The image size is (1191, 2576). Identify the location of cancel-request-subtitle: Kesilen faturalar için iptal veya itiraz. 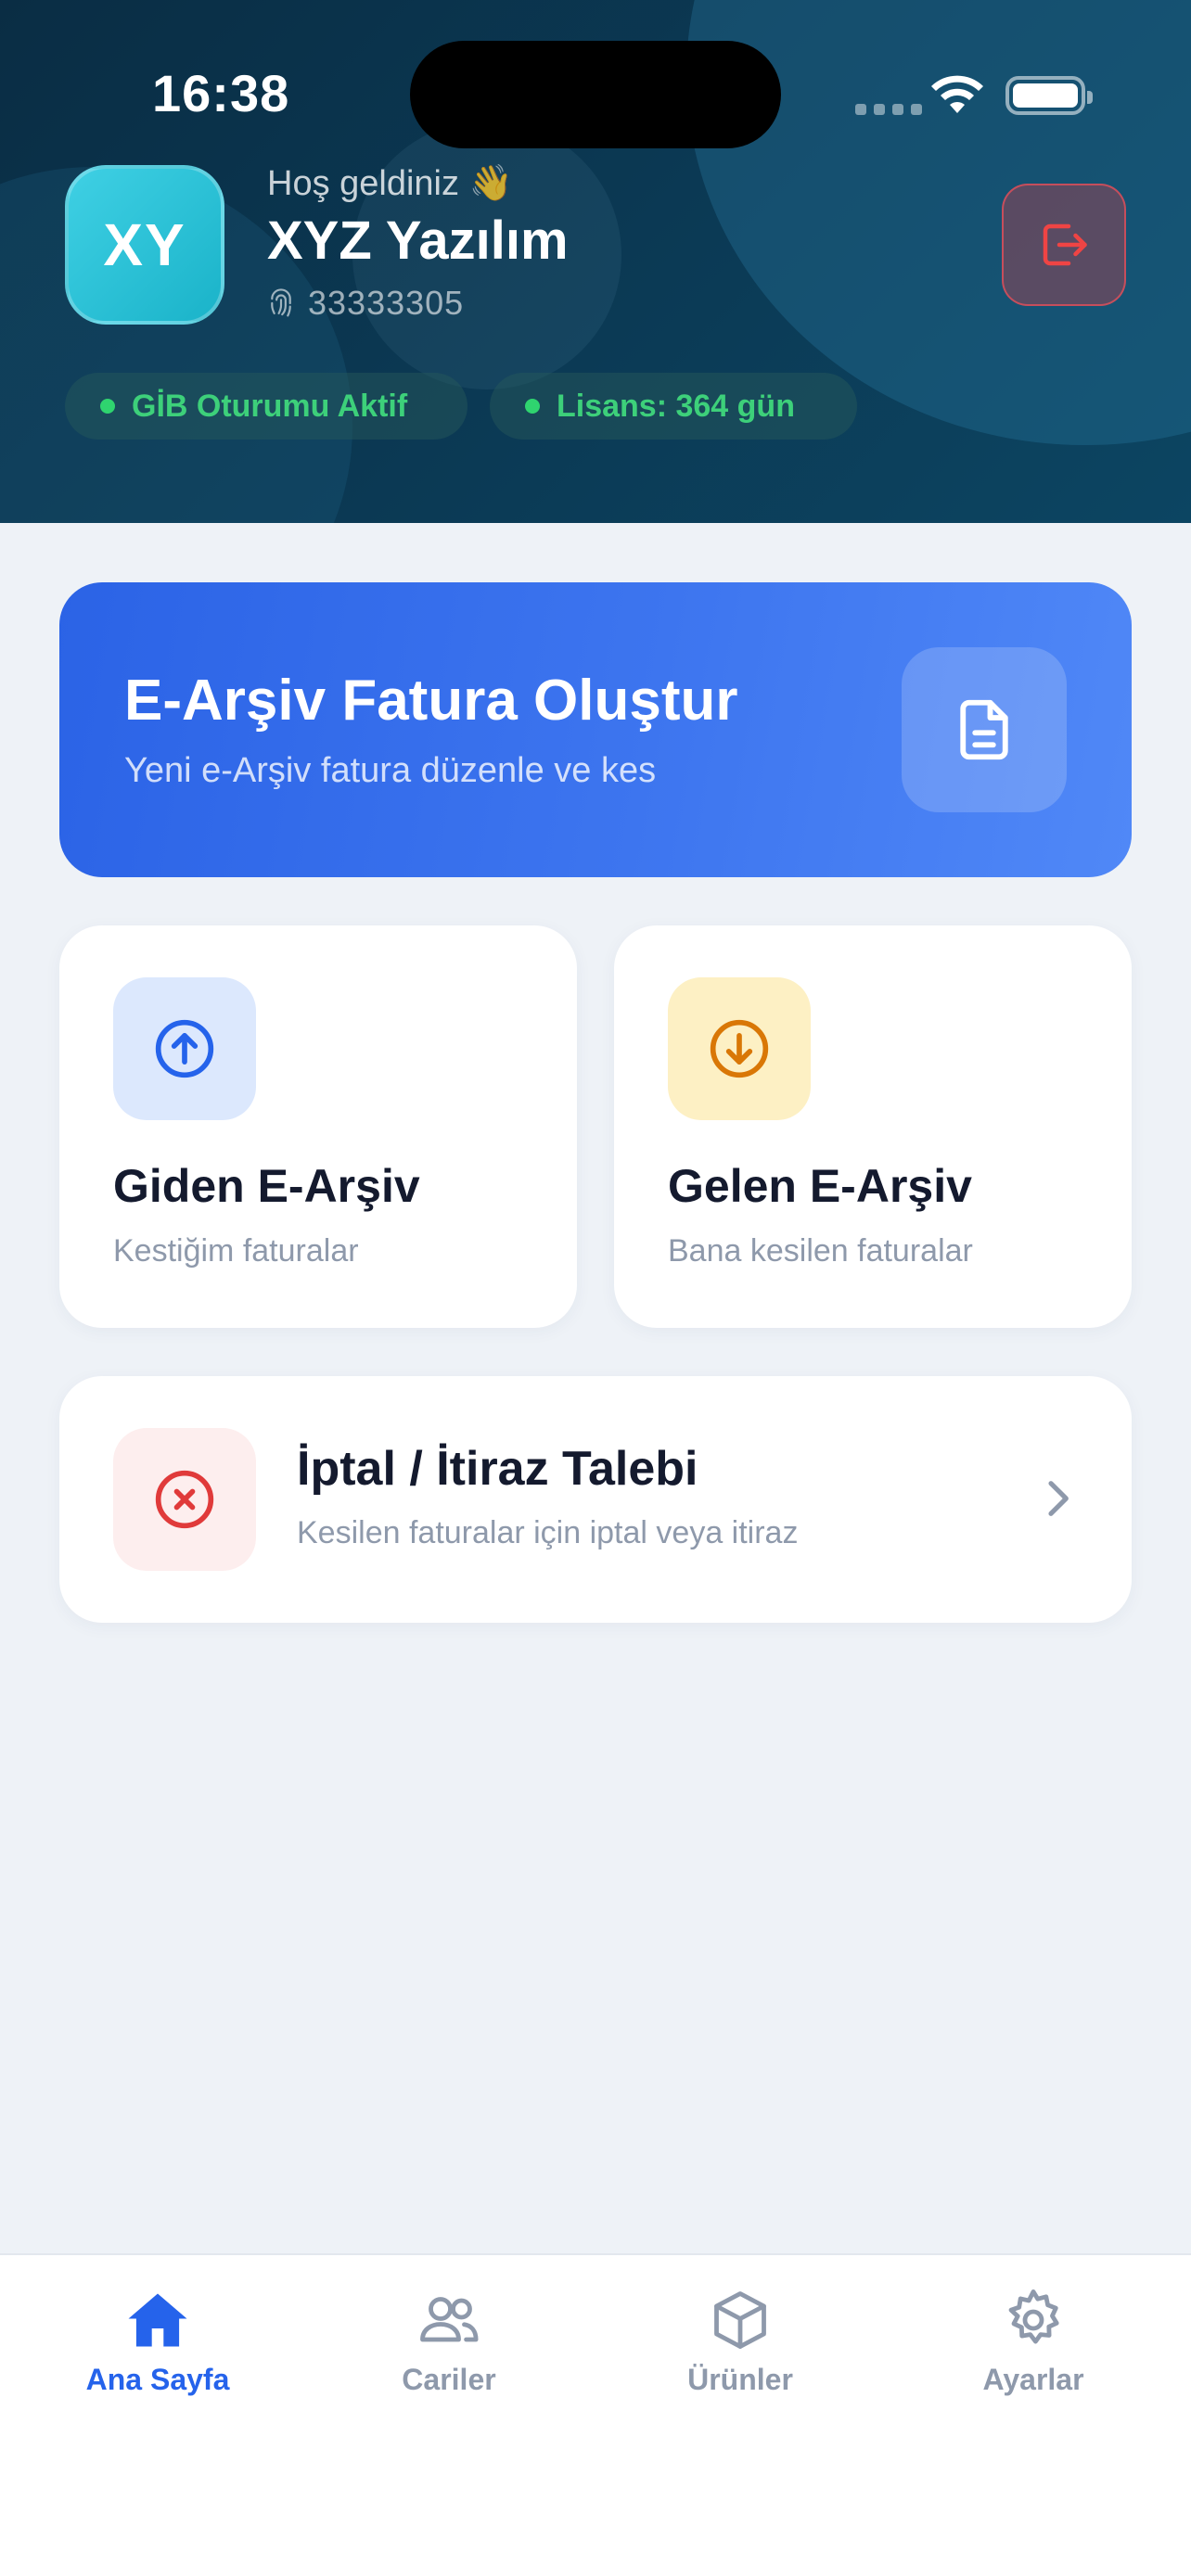
(548, 1532).